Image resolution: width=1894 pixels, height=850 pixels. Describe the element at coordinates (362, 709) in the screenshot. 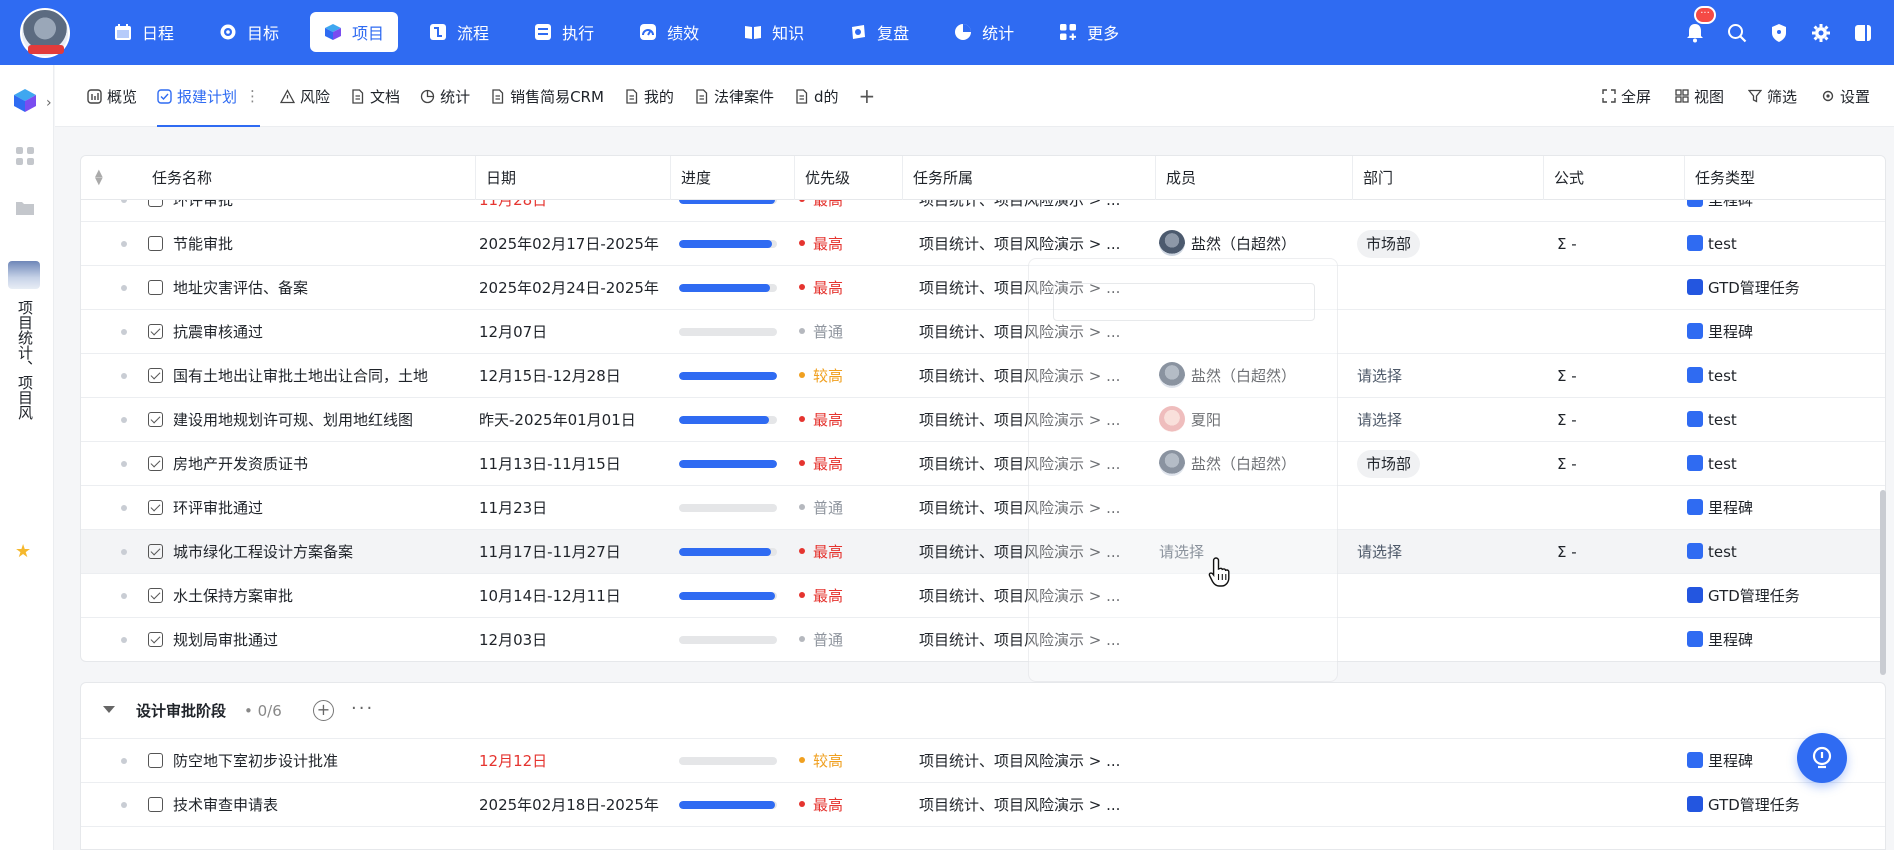

I see `group-more-button: ···` at that location.